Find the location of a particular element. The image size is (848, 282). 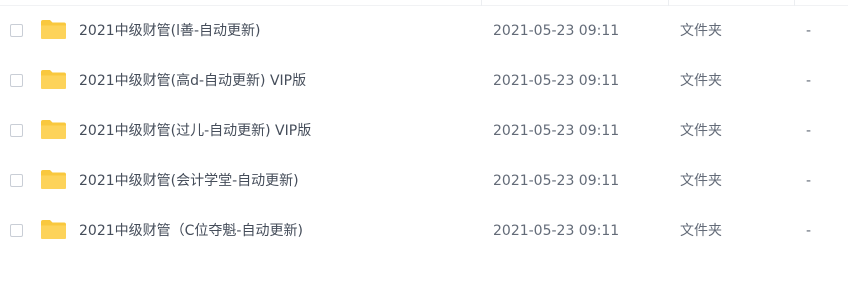

file-name: 2021中级财管（C位夺魁-自动更新) is located at coordinates (191, 231).